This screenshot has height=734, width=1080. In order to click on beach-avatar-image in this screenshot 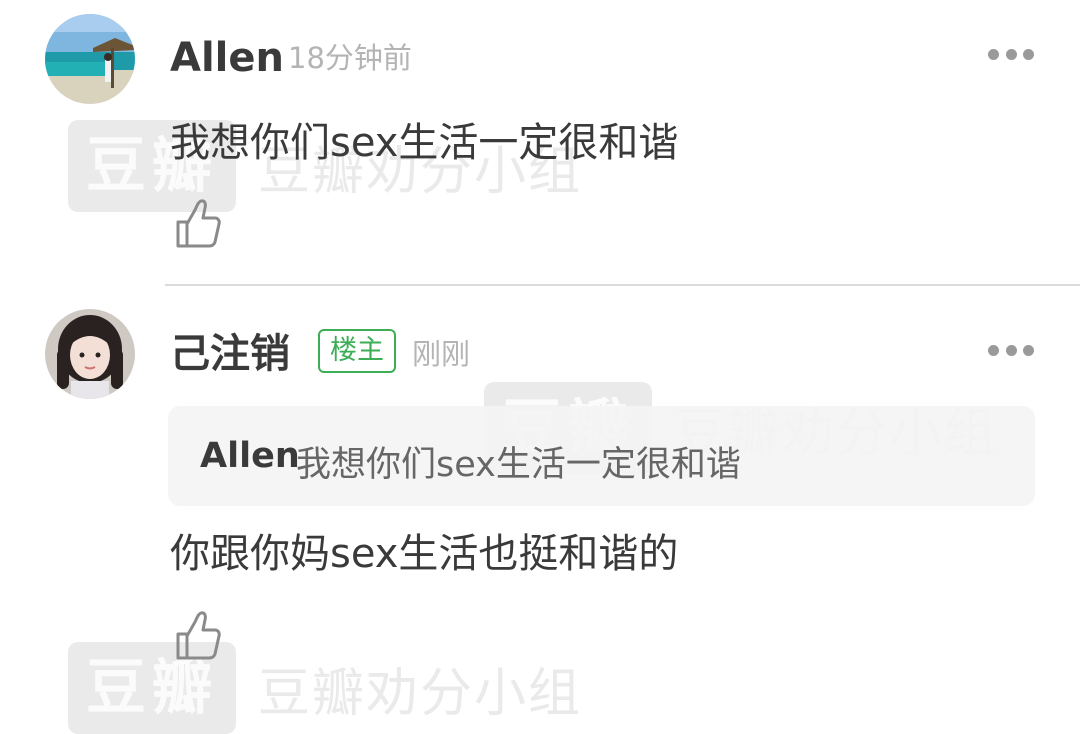, I will do `click(90, 59)`.